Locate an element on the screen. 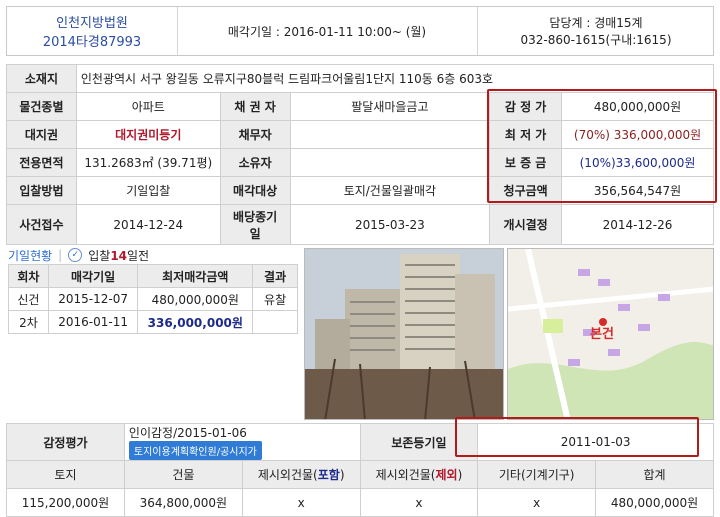 Image resolution: width=720 pixels, height=517 pixels. address-label: 소재지 is located at coordinates (41, 78).